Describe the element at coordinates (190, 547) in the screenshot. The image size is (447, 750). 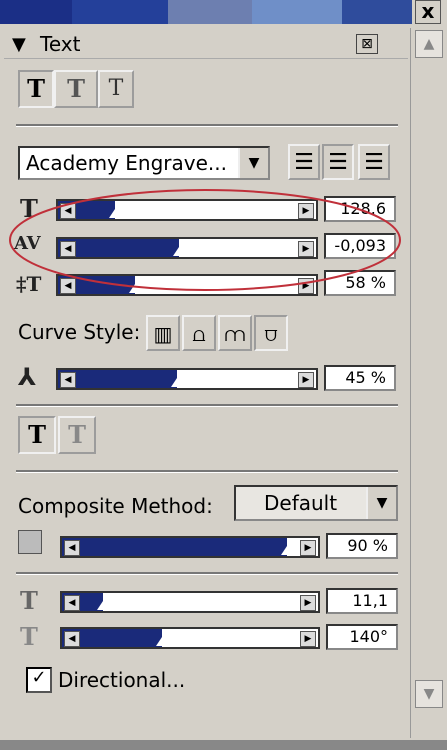
I see `opacity-slider: ◀ ▶` at that location.